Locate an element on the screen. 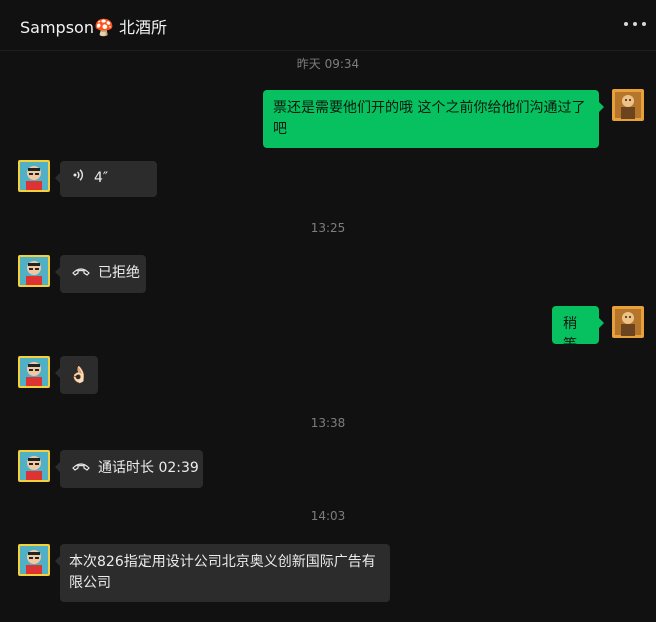 The image size is (656, 622). incoming-message: 本次826指定用设计公司北京奥义创新国际广告有限公司 is located at coordinates (222, 573).